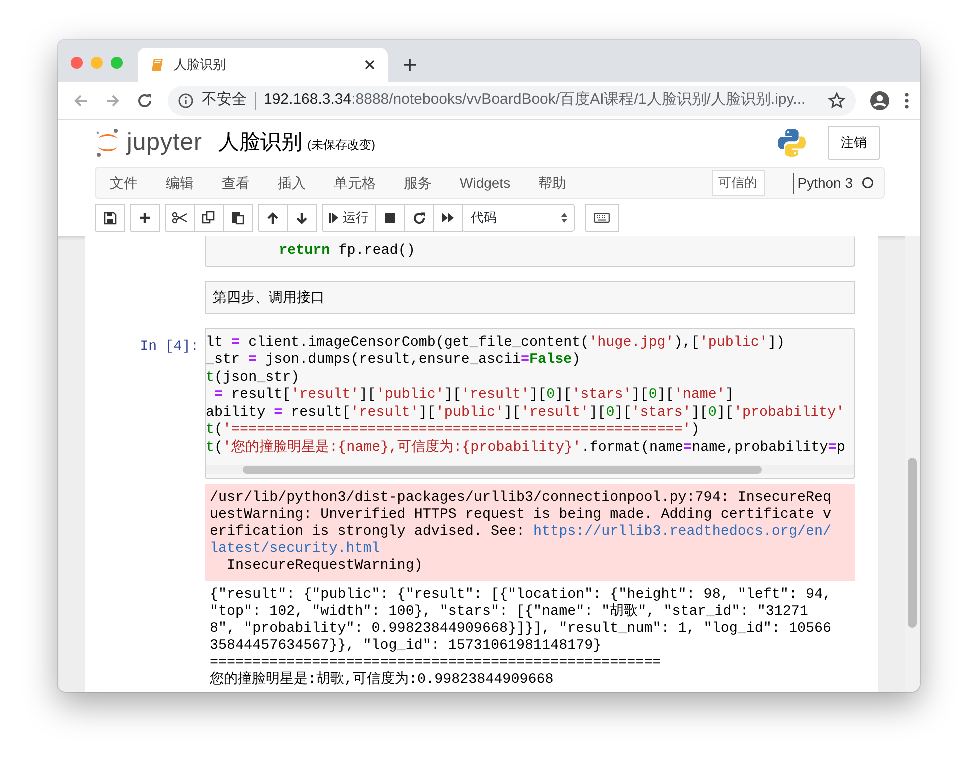 The image size is (978, 770). I want to click on notebook-title: 人脸识别, so click(260, 143).